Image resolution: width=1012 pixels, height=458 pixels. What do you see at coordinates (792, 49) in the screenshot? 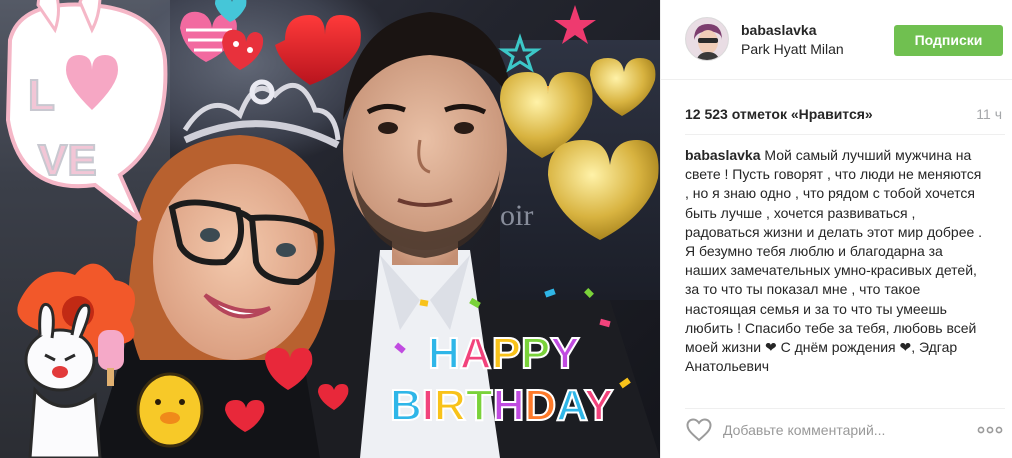
I see `post-location: Park Hyatt Milan` at bounding box center [792, 49].